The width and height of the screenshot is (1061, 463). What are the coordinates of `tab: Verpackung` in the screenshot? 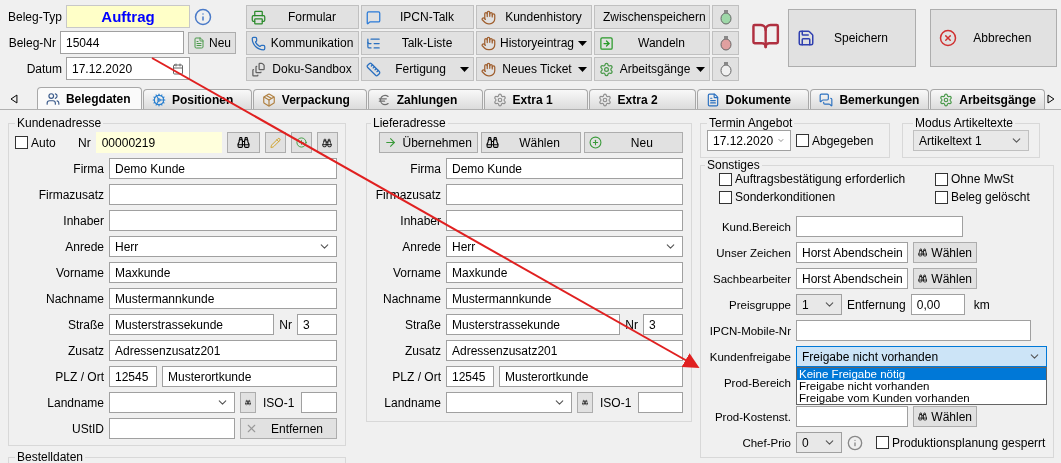 It's located at (309, 99).